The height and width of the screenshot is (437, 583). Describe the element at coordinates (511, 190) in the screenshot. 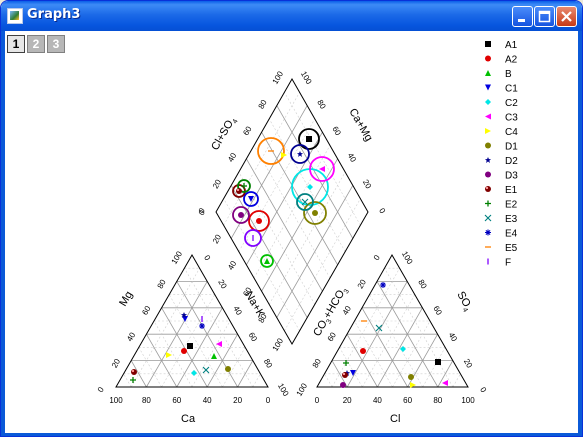

I see `legend-label: E1` at that location.